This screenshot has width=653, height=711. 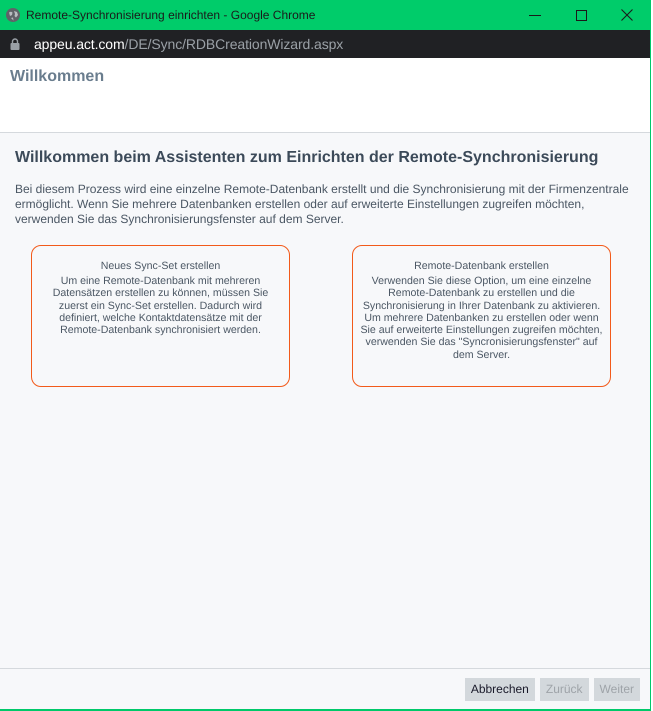 What do you see at coordinates (13, 15) in the screenshot?
I see `globe-icon` at bounding box center [13, 15].